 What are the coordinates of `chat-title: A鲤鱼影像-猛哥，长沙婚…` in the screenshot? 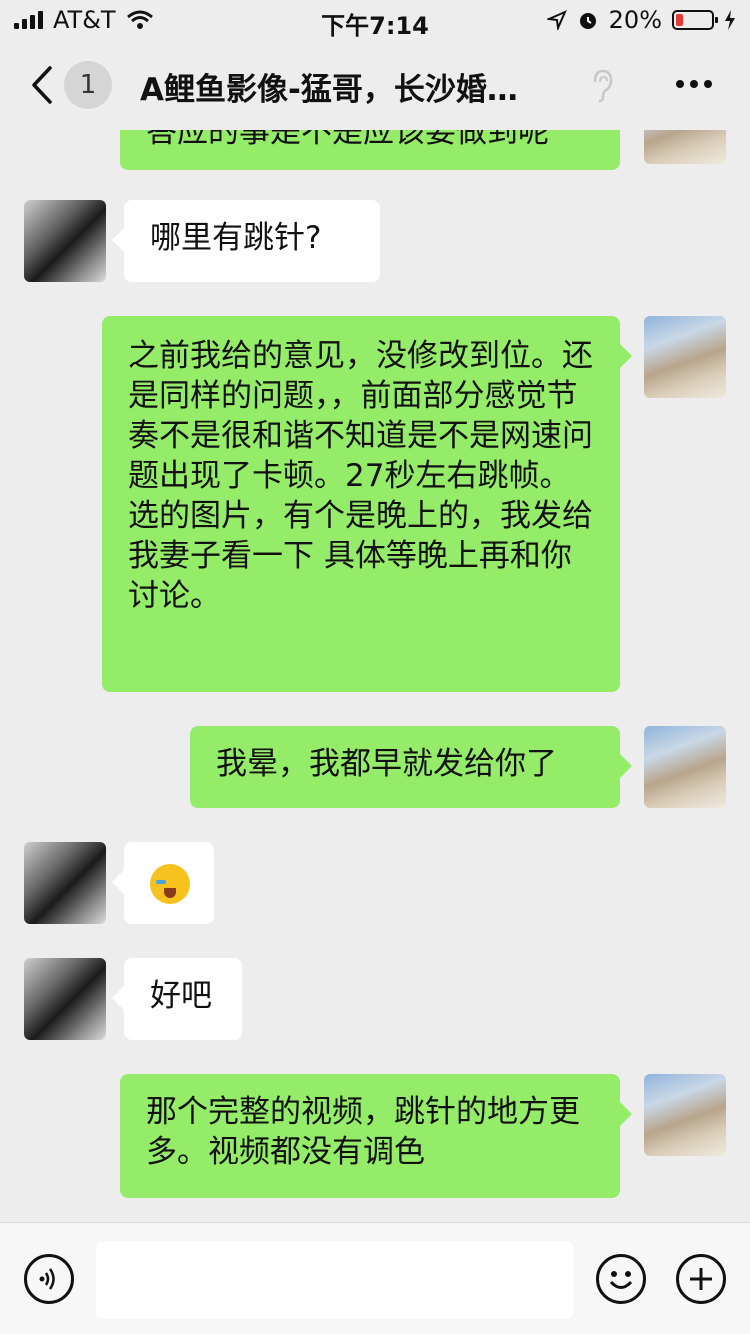 It's located at (329, 90).